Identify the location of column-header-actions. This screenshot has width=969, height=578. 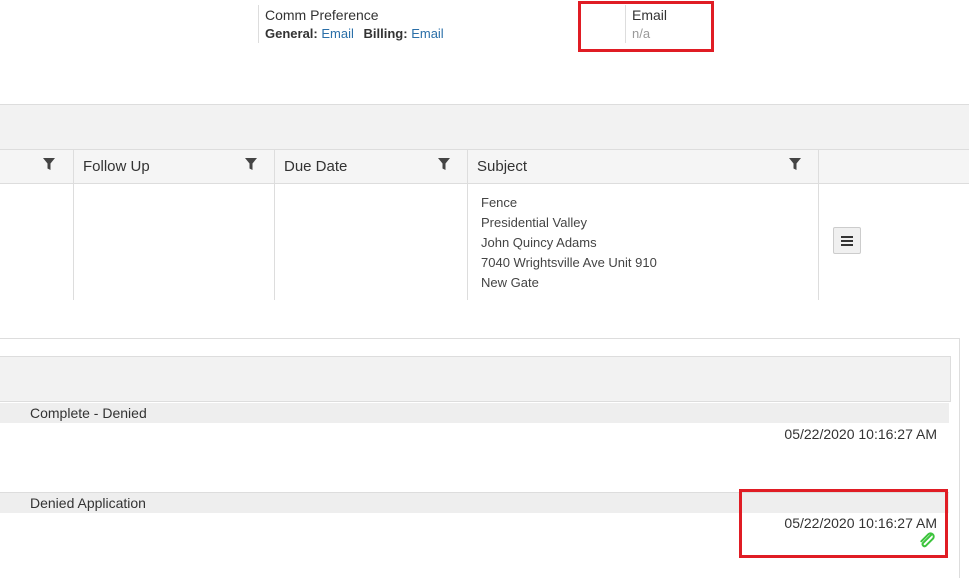
(893, 166).